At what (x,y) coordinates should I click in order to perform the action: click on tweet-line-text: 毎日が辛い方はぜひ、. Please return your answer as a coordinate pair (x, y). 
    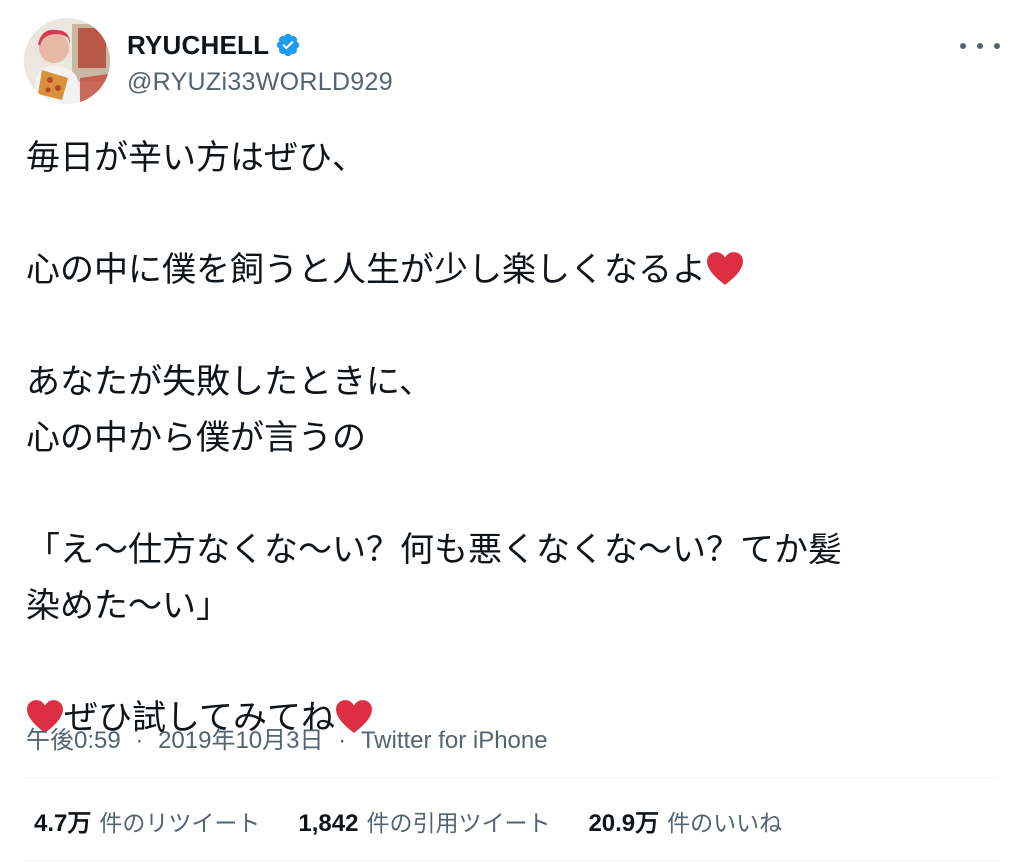
    Looking at the image, I should click on (196, 158).